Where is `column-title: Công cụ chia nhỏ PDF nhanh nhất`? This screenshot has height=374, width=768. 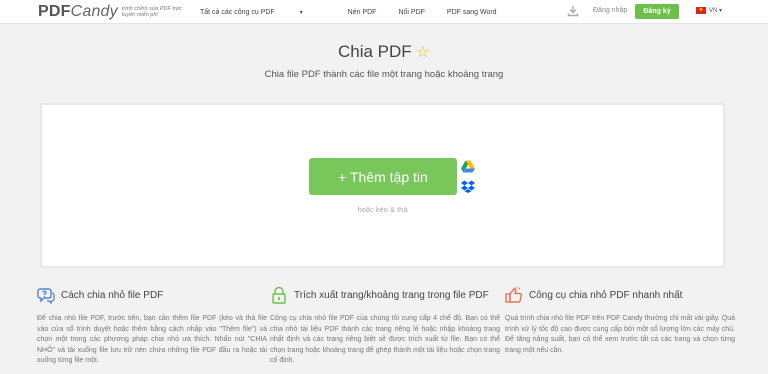
column-title: Công cụ chia nhỏ PDF nhanh nhất is located at coordinates (606, 295).